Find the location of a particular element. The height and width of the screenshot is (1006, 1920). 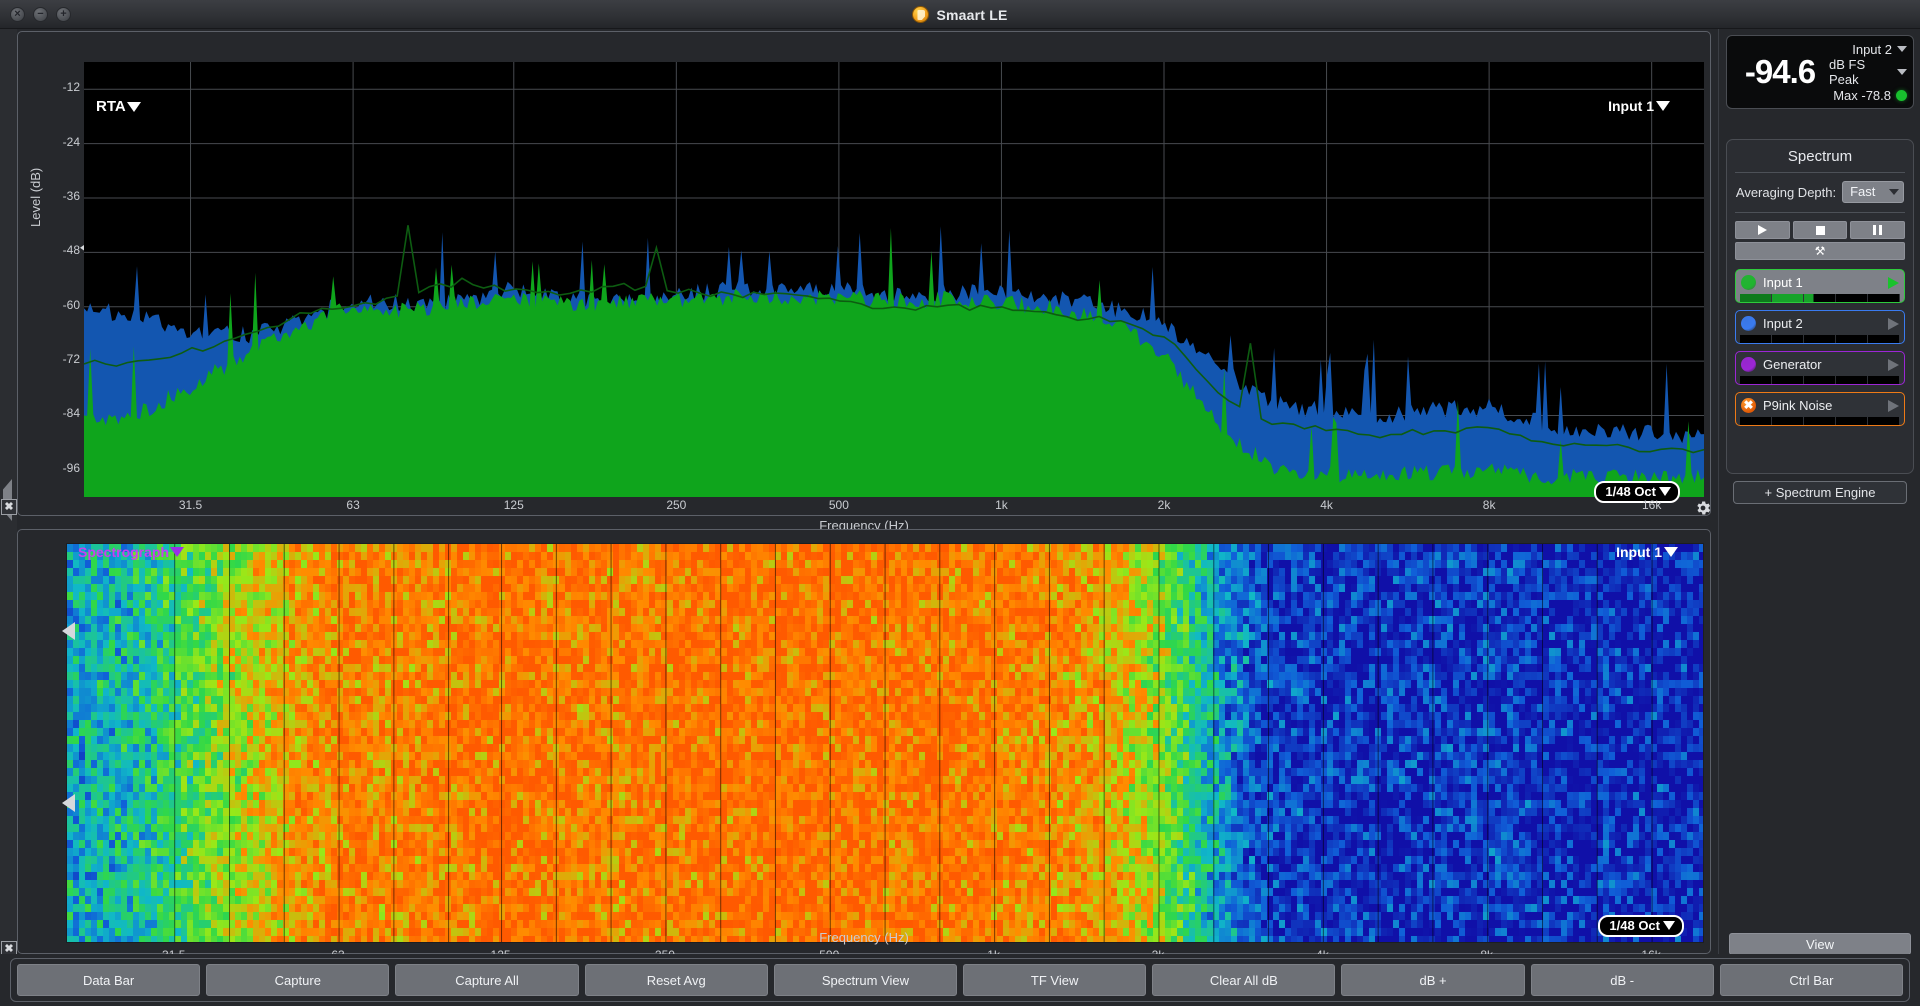

stop-button is located at coordinates (1820, 230).